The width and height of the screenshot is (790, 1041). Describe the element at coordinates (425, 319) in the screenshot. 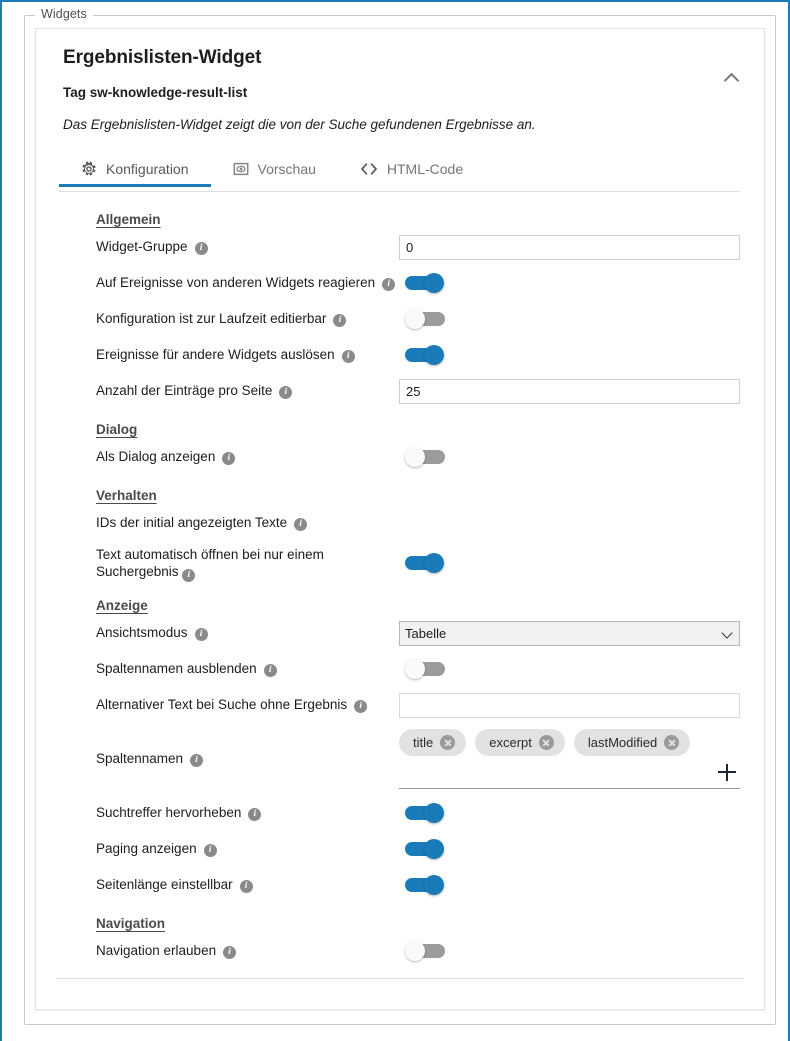

I see `toggle-konfiguration-laufzeit` at that location.